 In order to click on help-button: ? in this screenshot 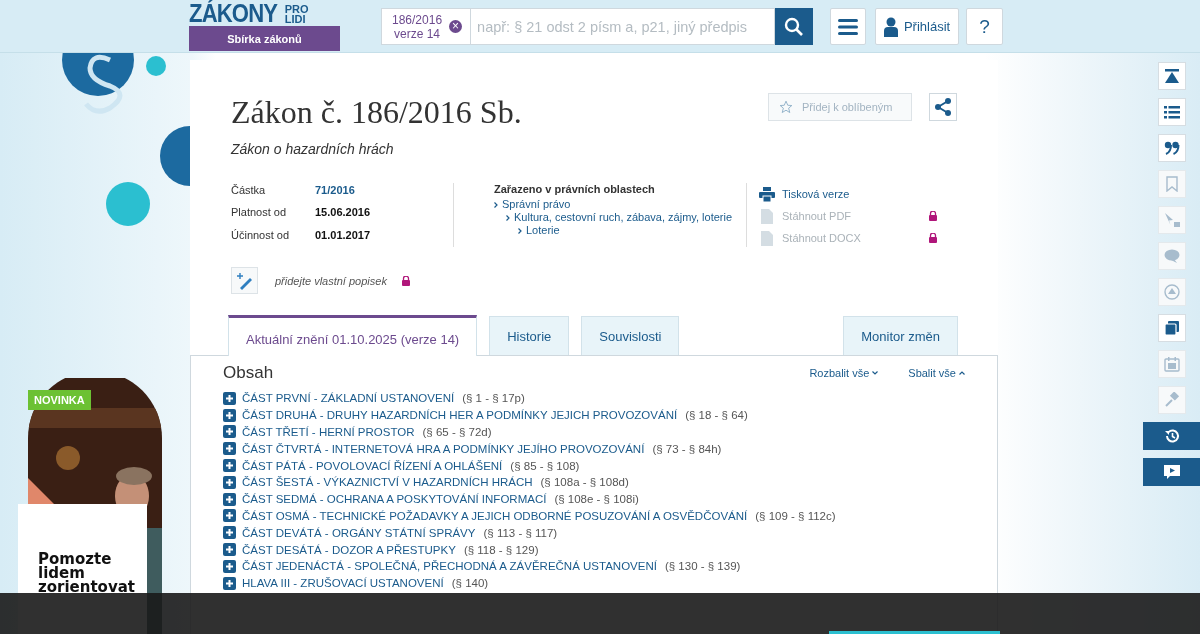, I will do `click(985, 26)`.